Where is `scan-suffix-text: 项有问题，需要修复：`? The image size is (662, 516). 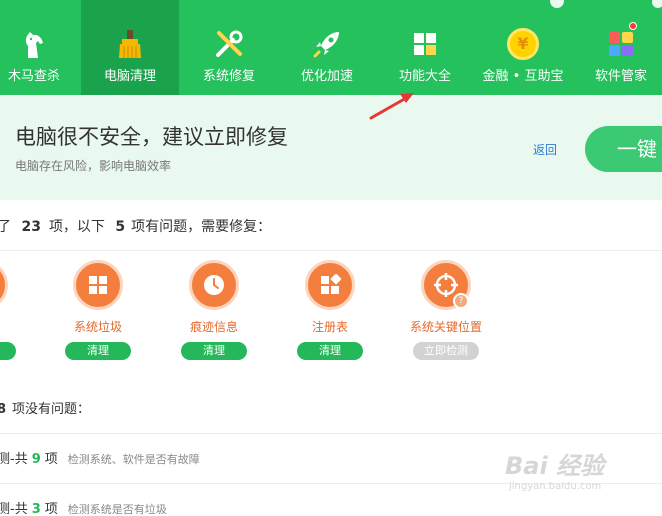 scan-suffix-text: 项有问题，需要修复： is located at coordinates (201, 227).